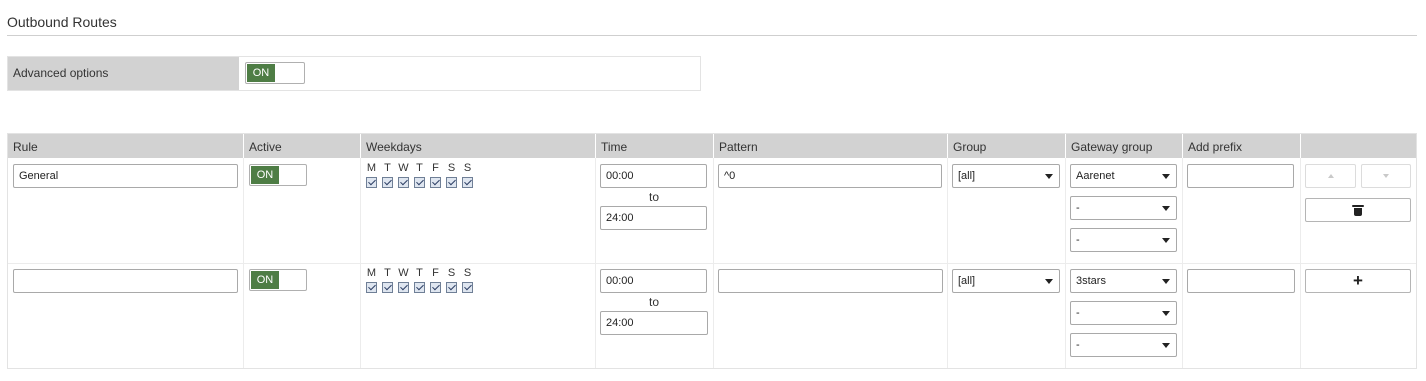  Describe the element at coordinates (712, 35) in the screenshot. I see `title-divider` at that location.